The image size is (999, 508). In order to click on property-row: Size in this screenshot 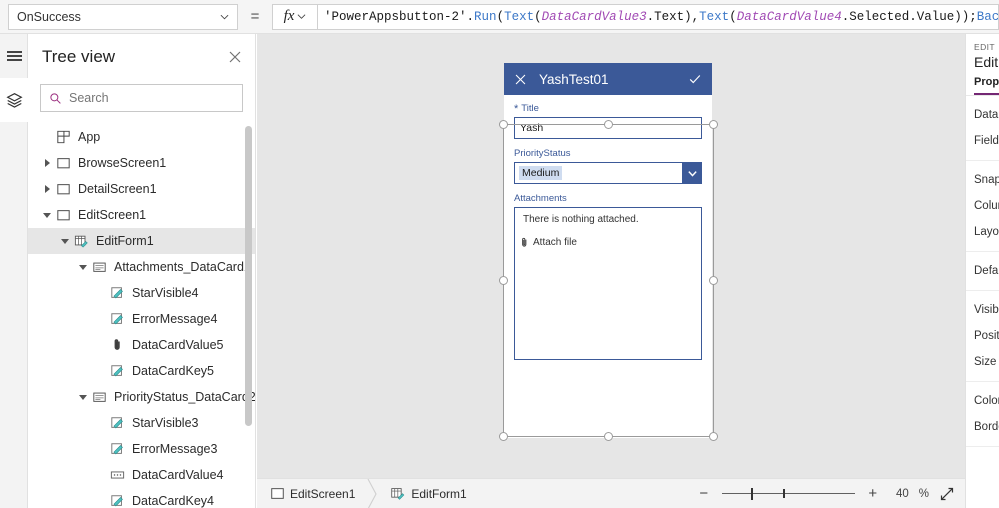, I will do `click(982, 362)`.